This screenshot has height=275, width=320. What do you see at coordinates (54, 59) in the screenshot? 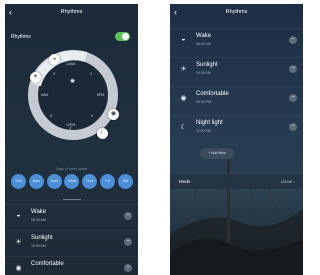
I see `sunrise-handle-icon: ◒` at bounding box center [54, 59].